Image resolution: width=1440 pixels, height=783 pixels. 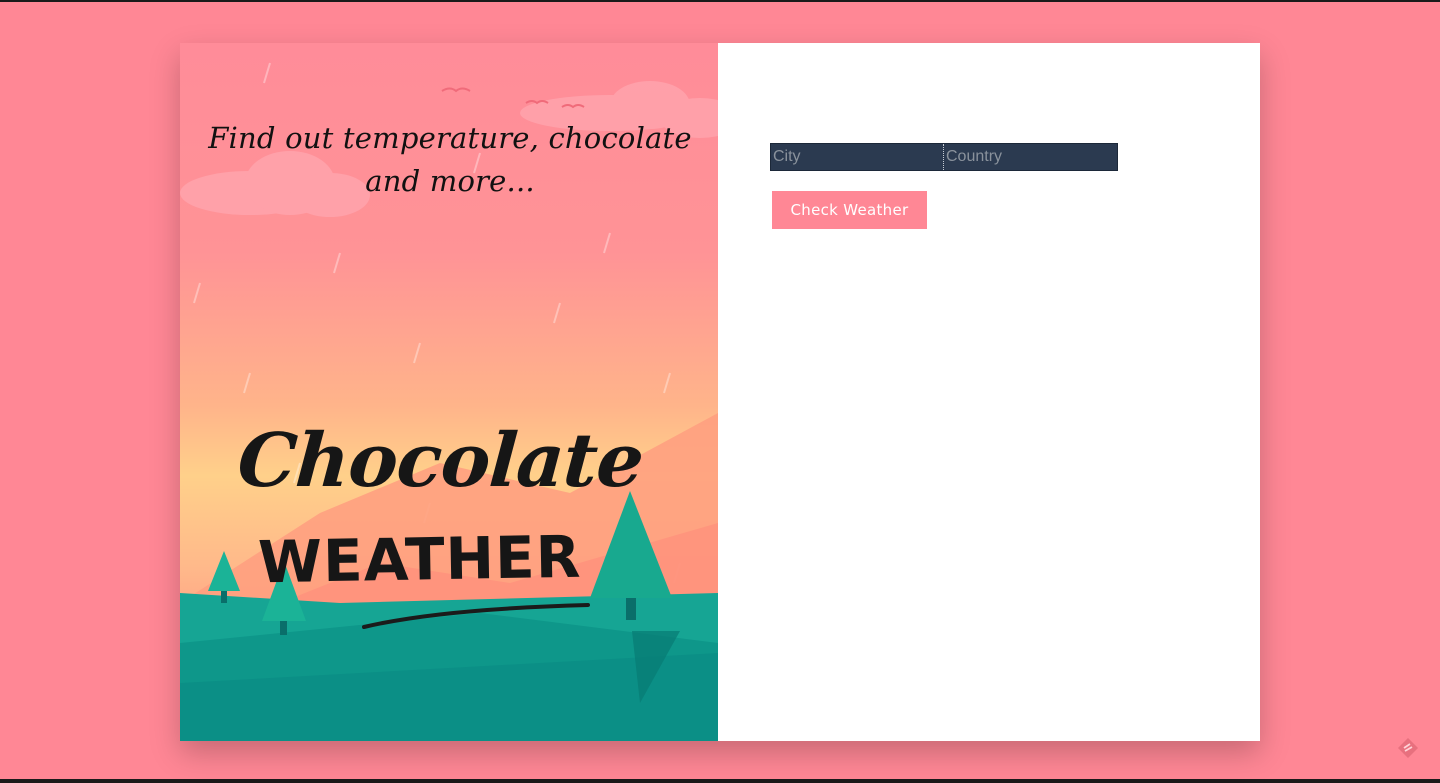 I want to click on logo-word-chocolate: Chocolate, so click(x=440, y=461).